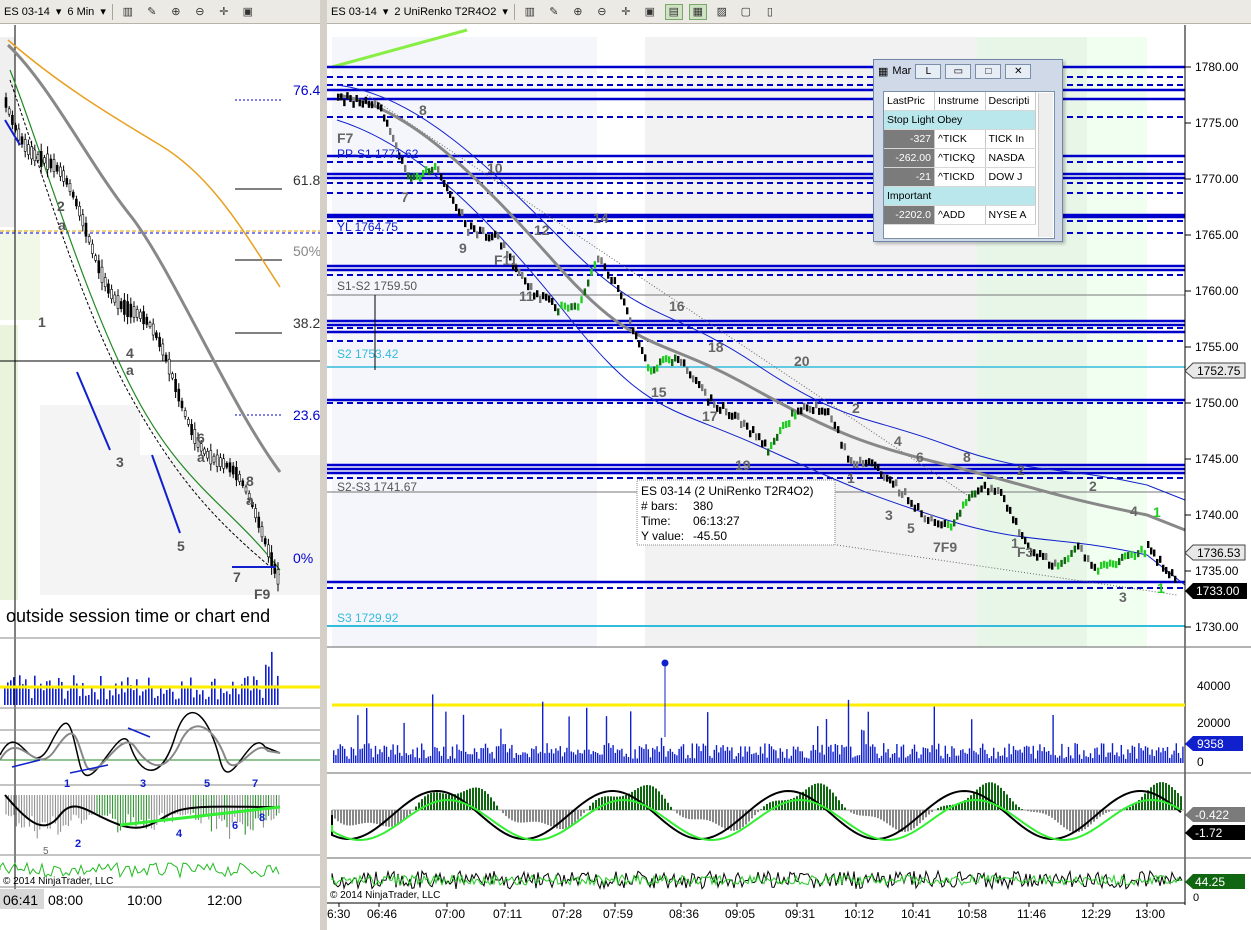 The image size is (1251, 930). What do you see at coordinates (960, 177) in the screenshot?
I see `table-row: -21 ^TICKD DOW J` at bounding box center [960, 177].